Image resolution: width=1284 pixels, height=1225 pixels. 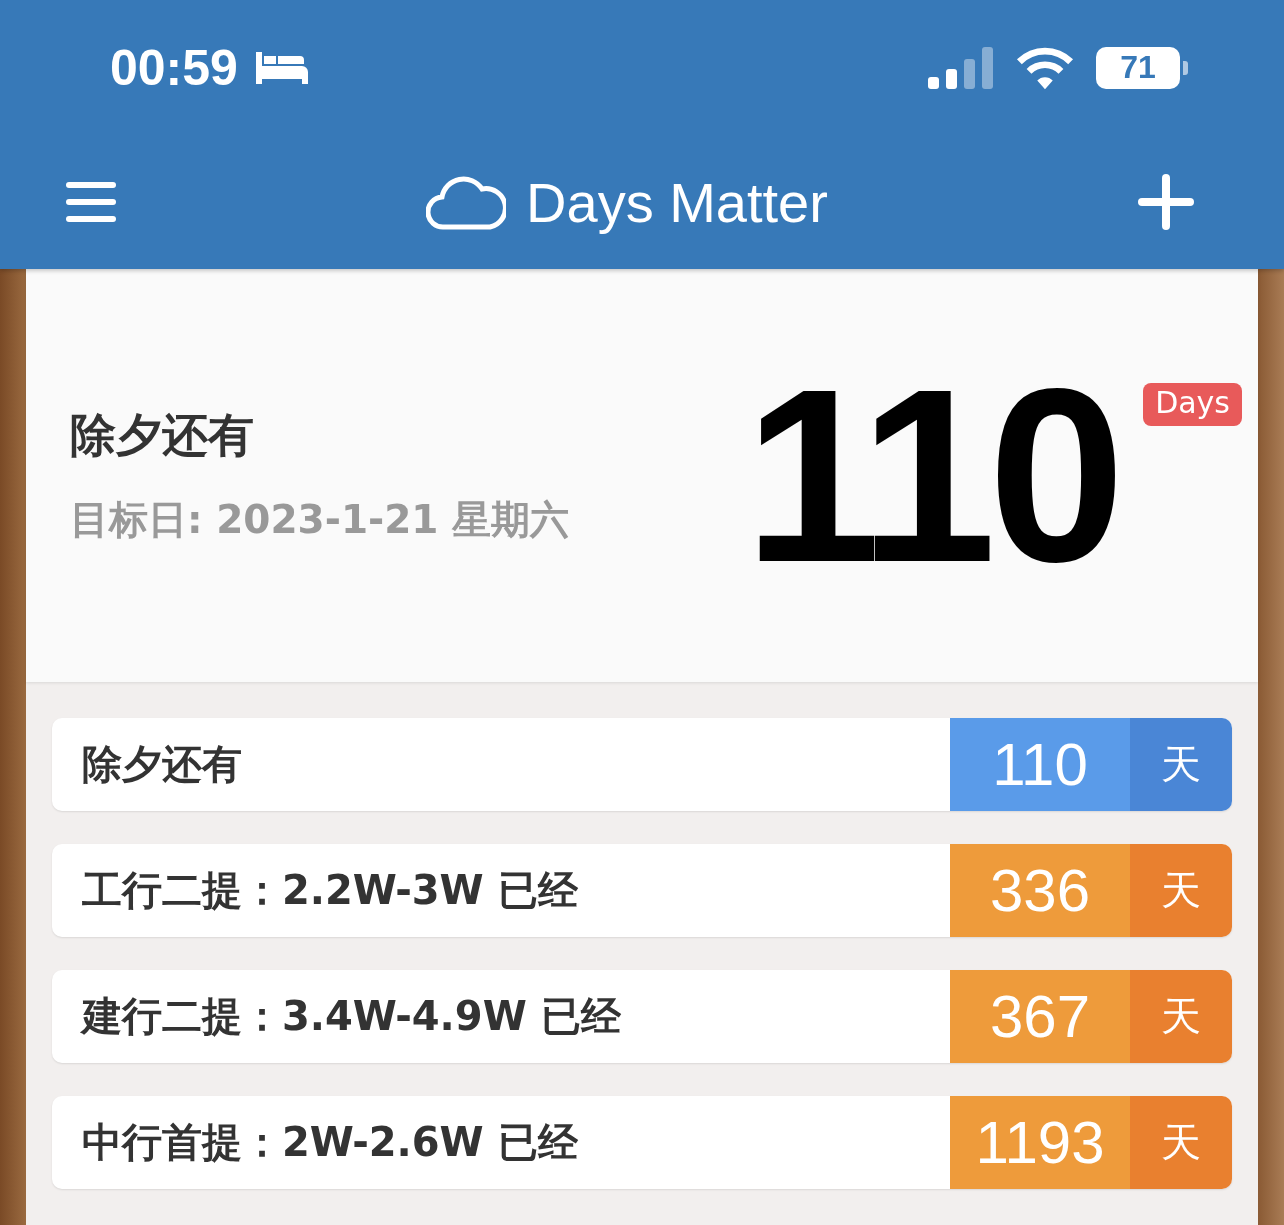 What do you see at coordinates (1040, 1142) in the screenshot?
I see `day-count: 1193` at bounding box center [1040, 1142].